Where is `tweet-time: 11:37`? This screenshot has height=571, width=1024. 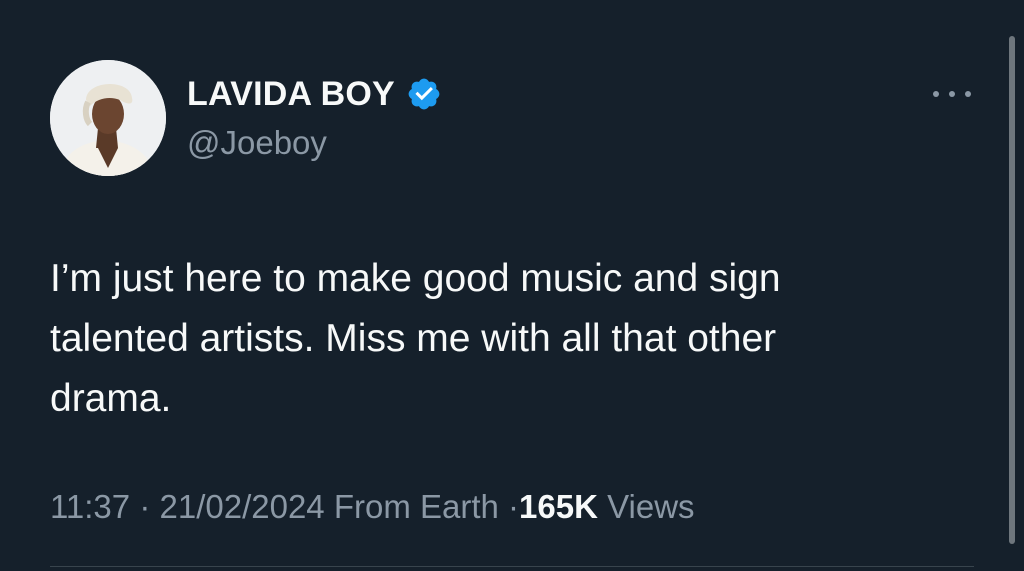 tweet-time: 11:37 is located at coordinates (90, 506).